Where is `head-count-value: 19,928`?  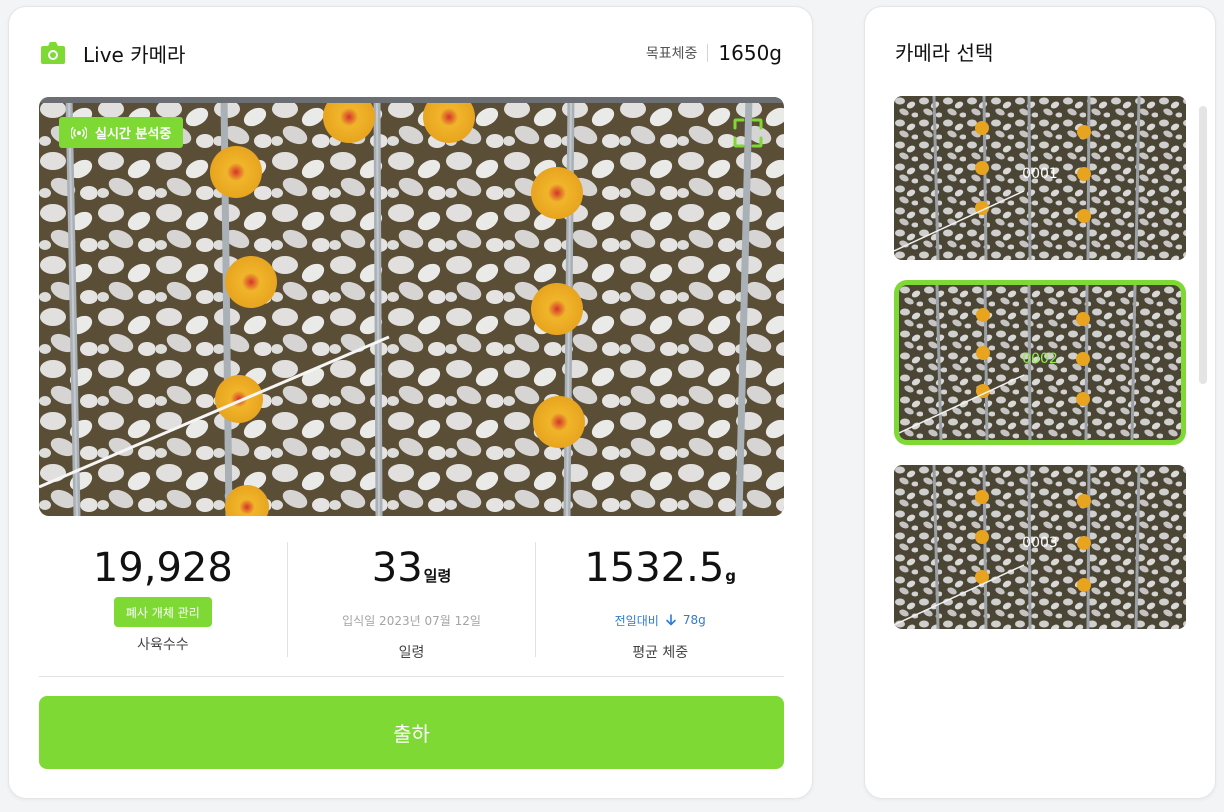
head-count-value: 19,928 is located at coordinates (163, 568).